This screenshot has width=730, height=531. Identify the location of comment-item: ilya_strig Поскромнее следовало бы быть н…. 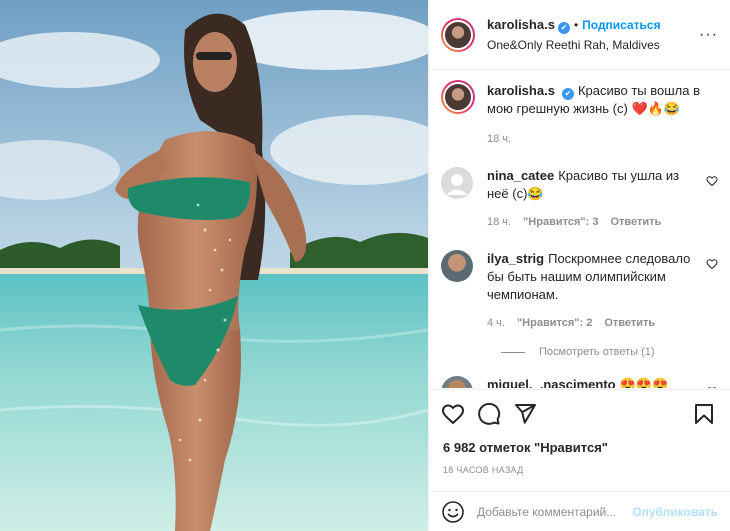
(579, 291).